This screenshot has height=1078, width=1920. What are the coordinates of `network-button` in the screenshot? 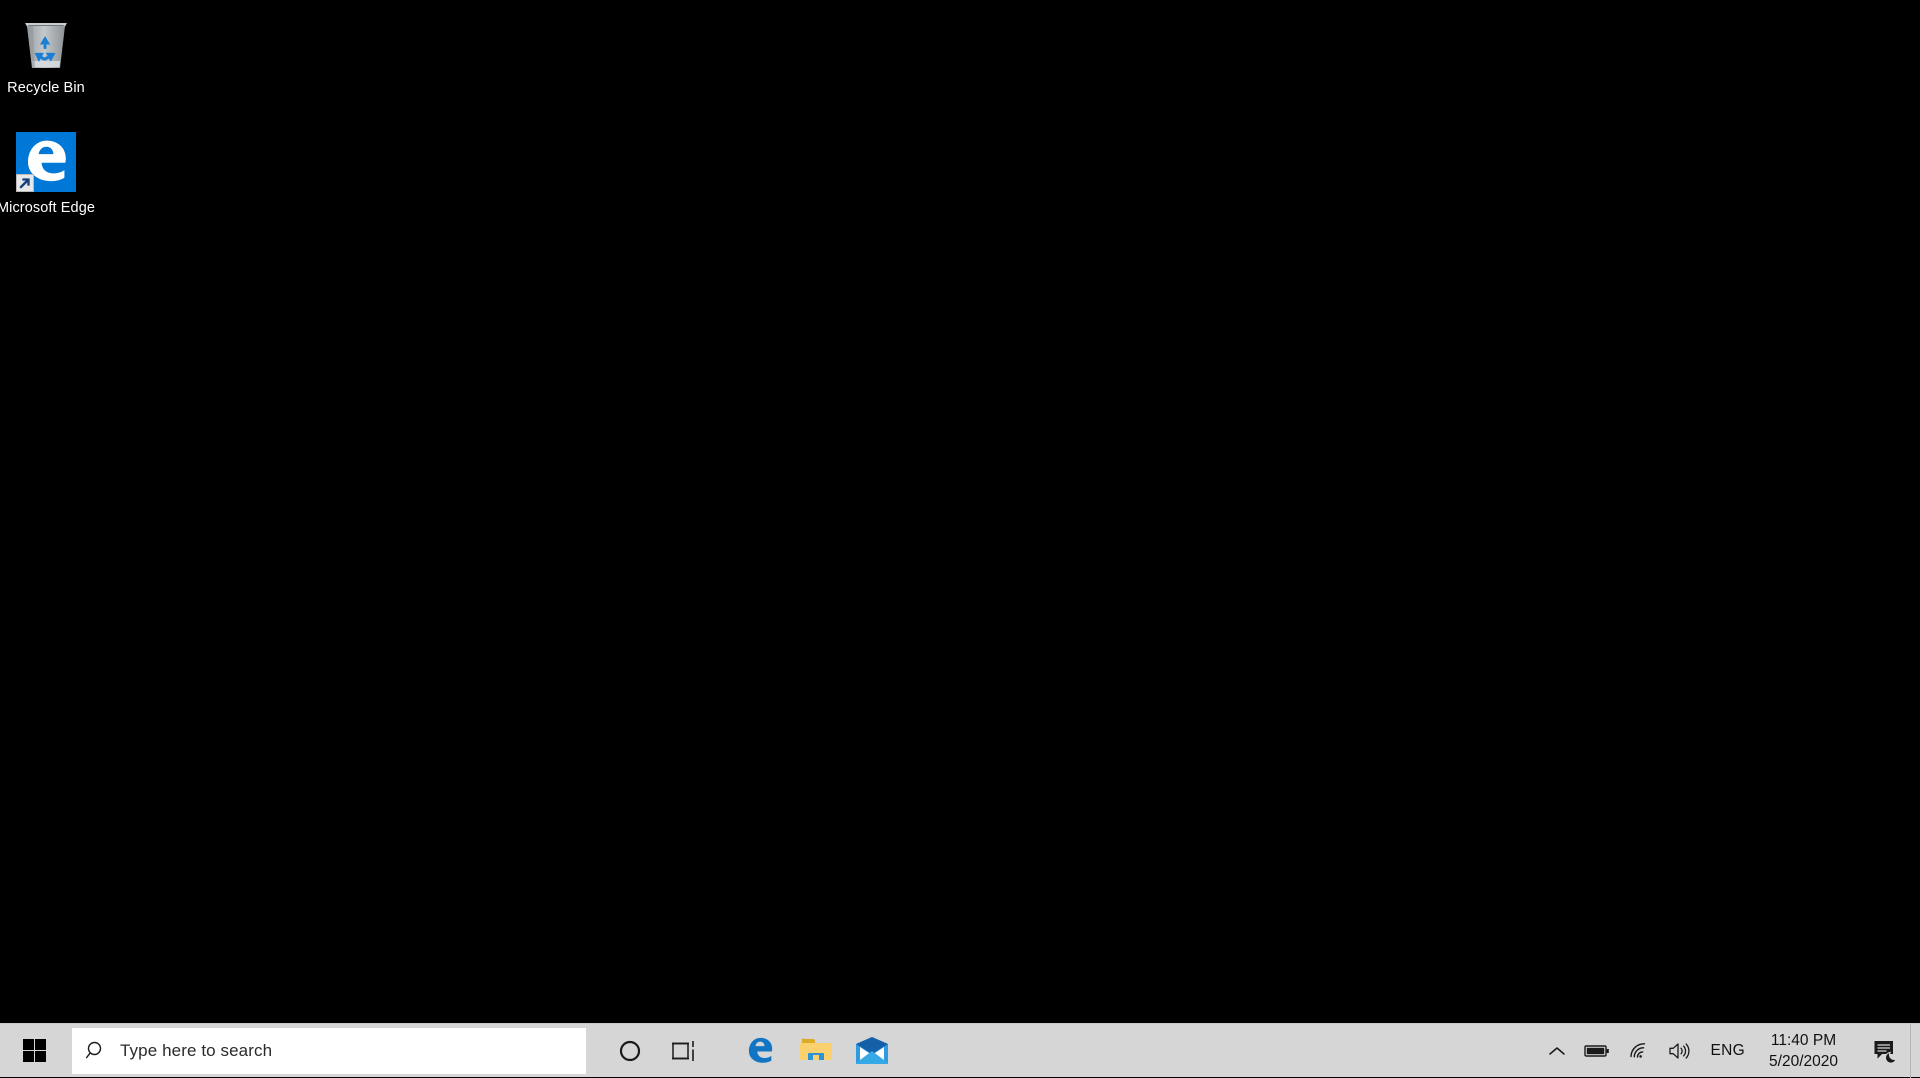 It's located at (1639, 1051).